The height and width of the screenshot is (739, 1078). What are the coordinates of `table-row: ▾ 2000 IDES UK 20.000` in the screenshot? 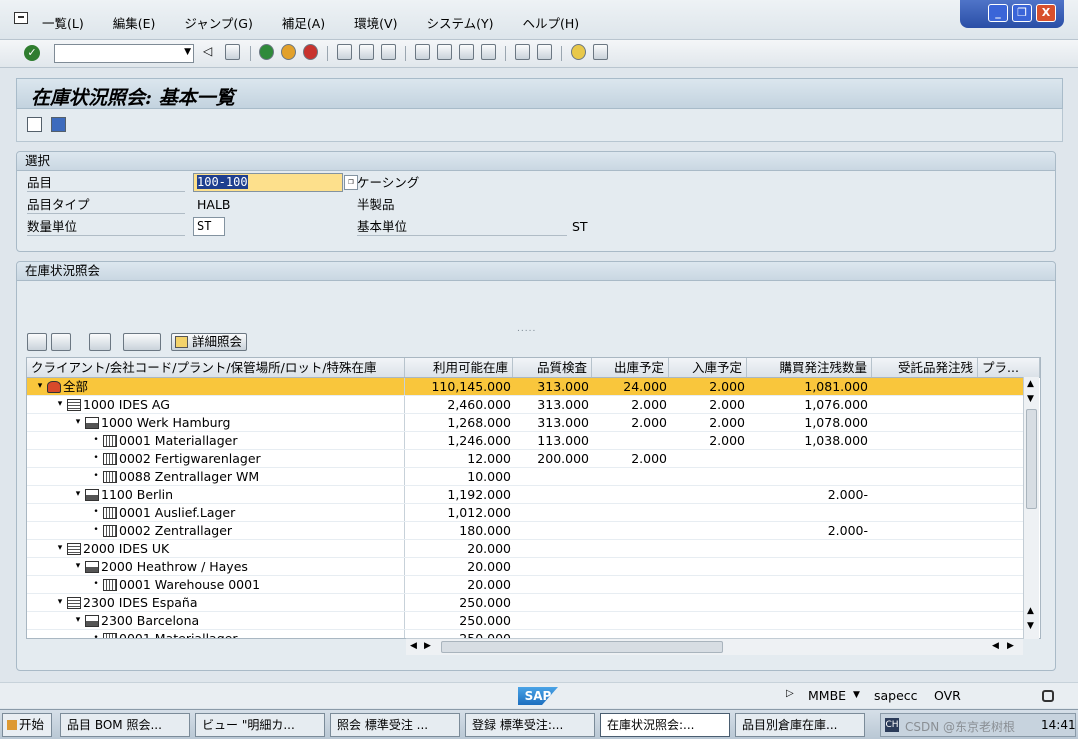 It's located at (527, 549).